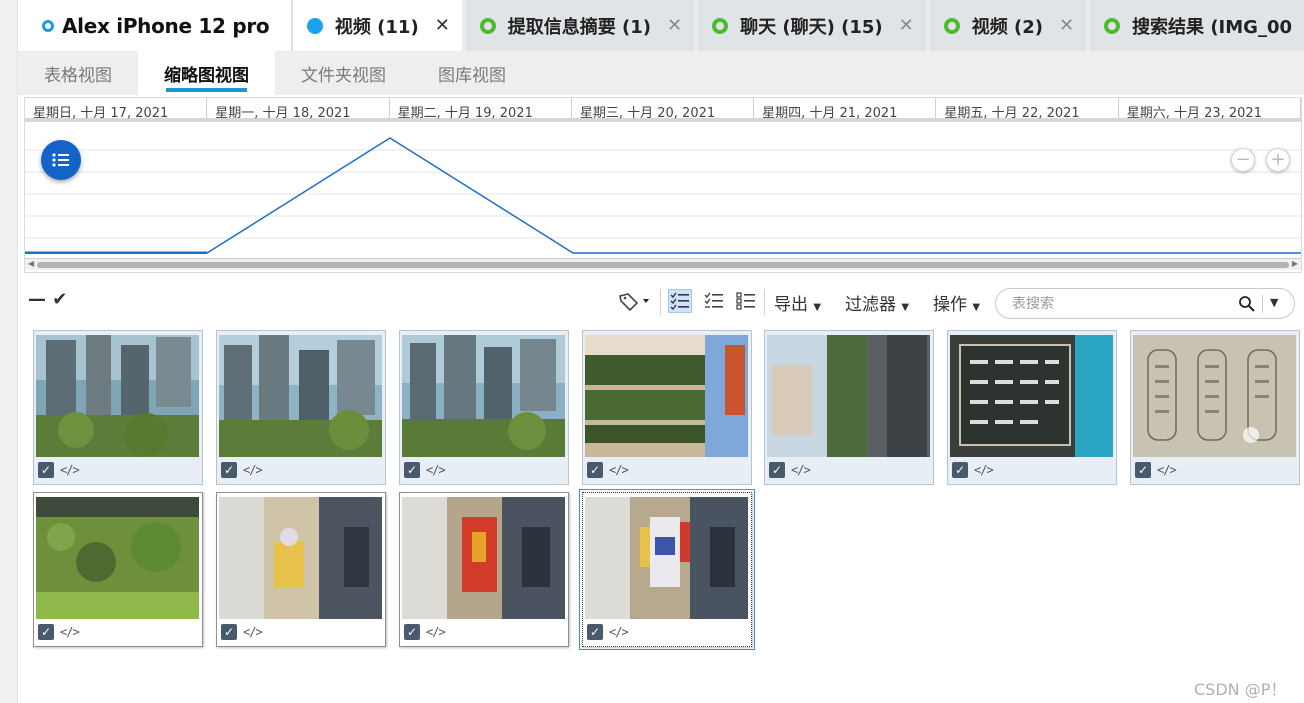 The image size is (1304, 703). I want to click on list-icon, so click(61, 160).